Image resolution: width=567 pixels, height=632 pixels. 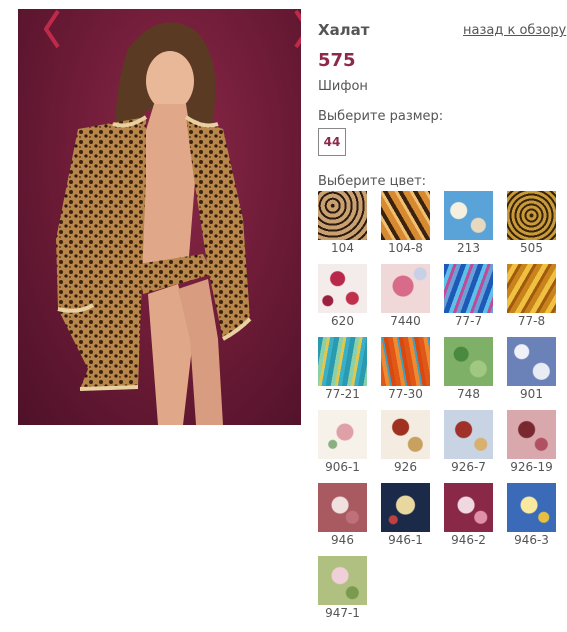 I want to click on color-swatch: 946-2, so click(x=469, y=515).